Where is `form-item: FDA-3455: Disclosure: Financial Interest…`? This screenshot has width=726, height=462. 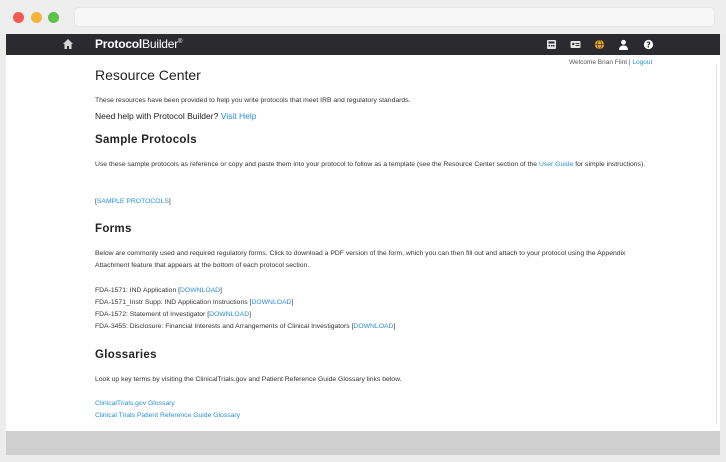 form-item: FDA-3455: Disclosure: Financial Interest… is located at coordinates (375, 327).